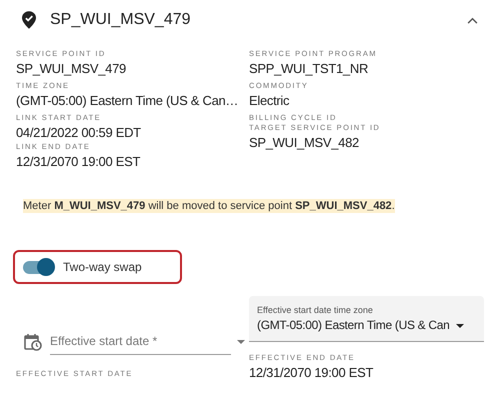 The image size is (500, 415). Describe the element at coordinates (71, 69) in the screenshot. I see `field-value: SP_WUI_MSV_479` at that location.